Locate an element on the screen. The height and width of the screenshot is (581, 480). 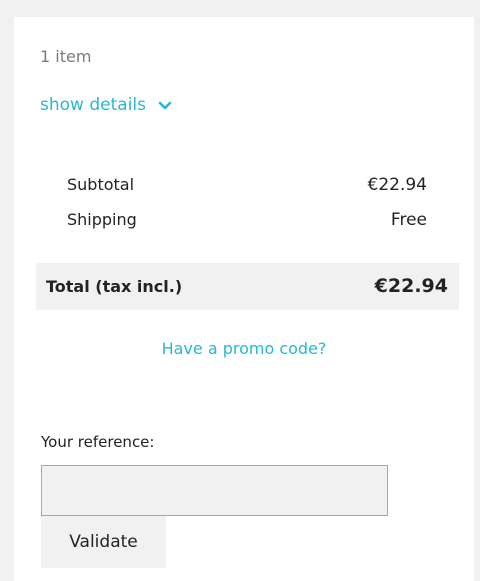
total-label: Total (tax incl.) is located at coordinates (114, 286).